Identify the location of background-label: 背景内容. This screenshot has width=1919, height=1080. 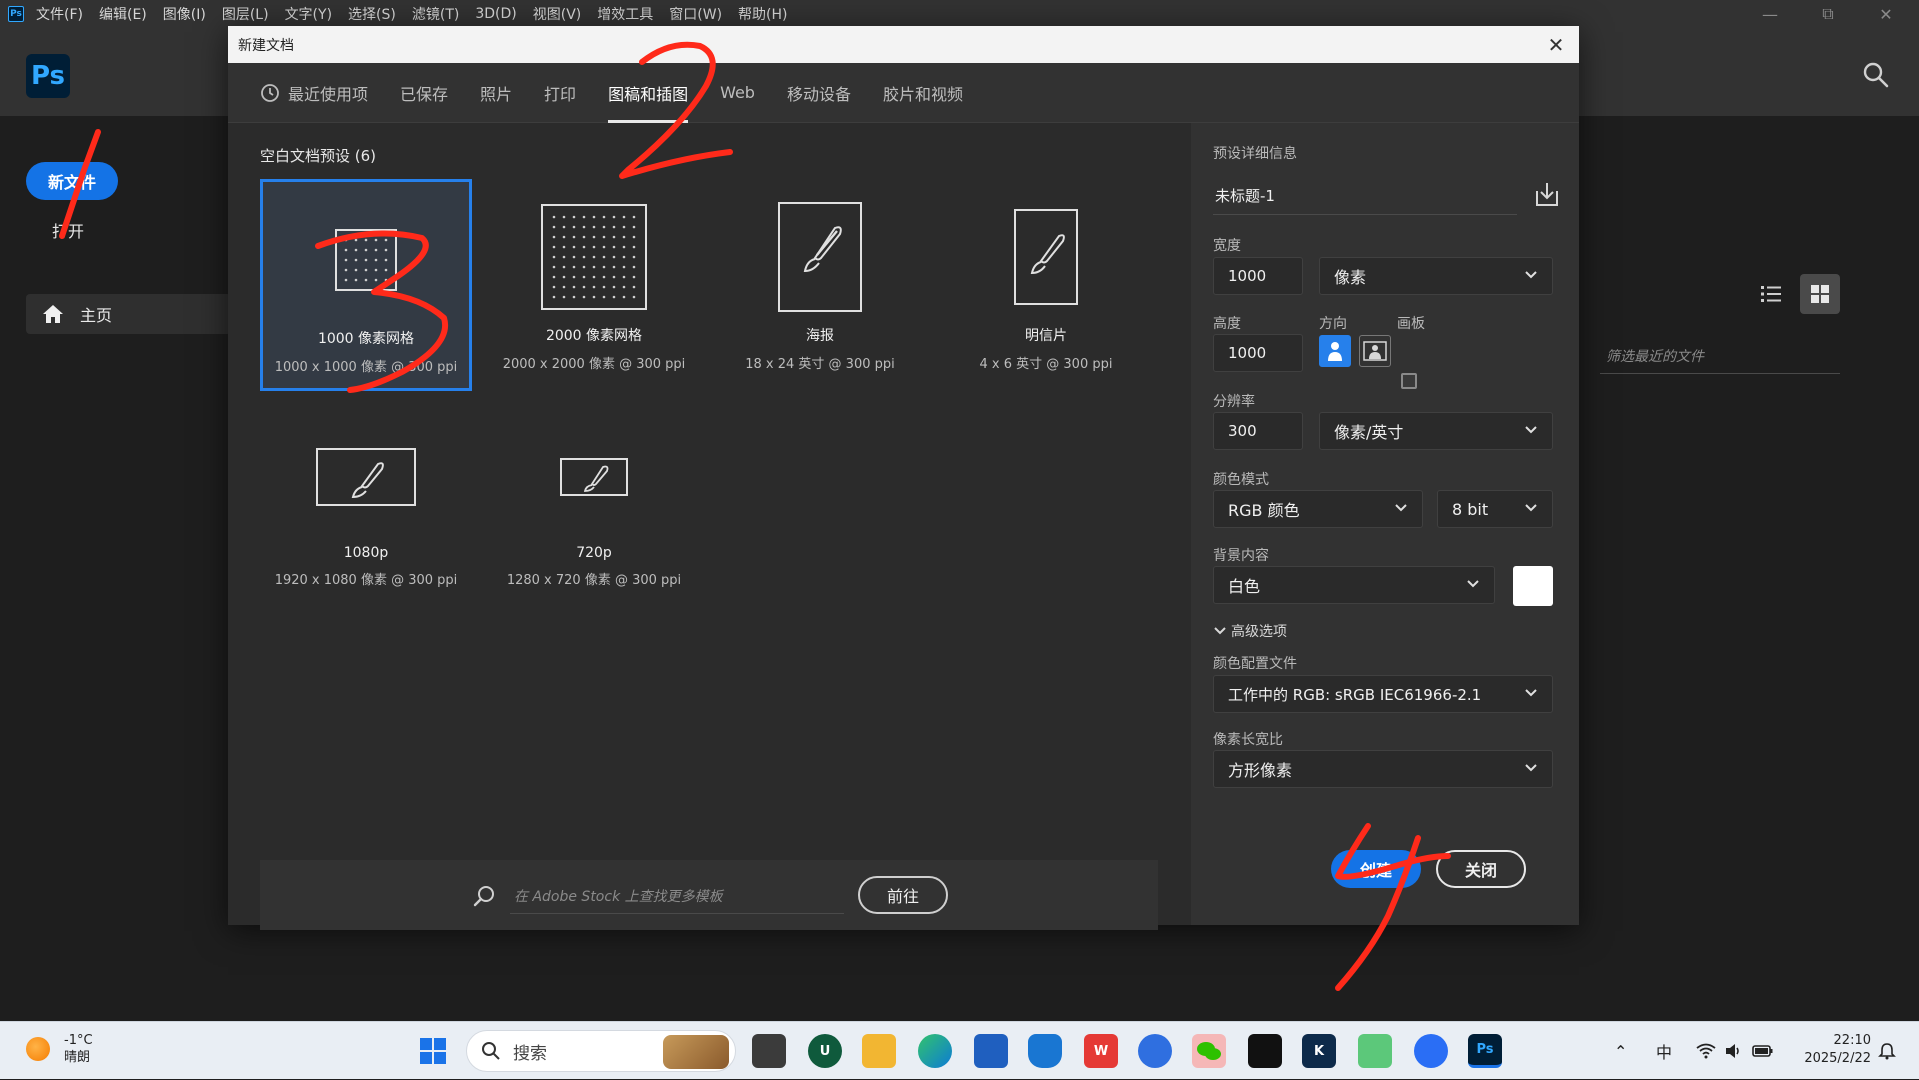
(1241, 556).